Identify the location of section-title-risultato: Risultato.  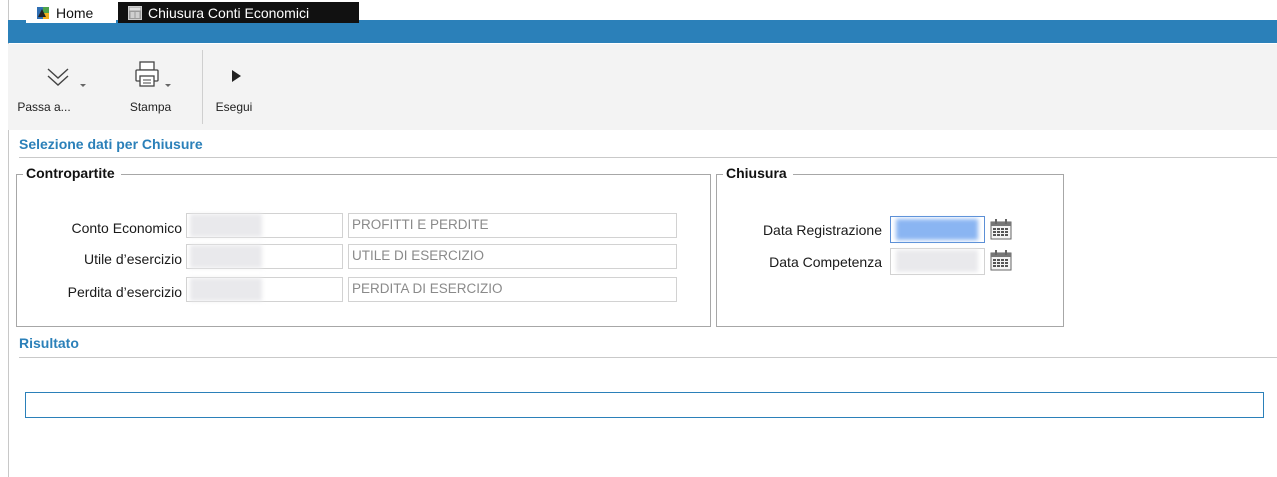
(49, 343).